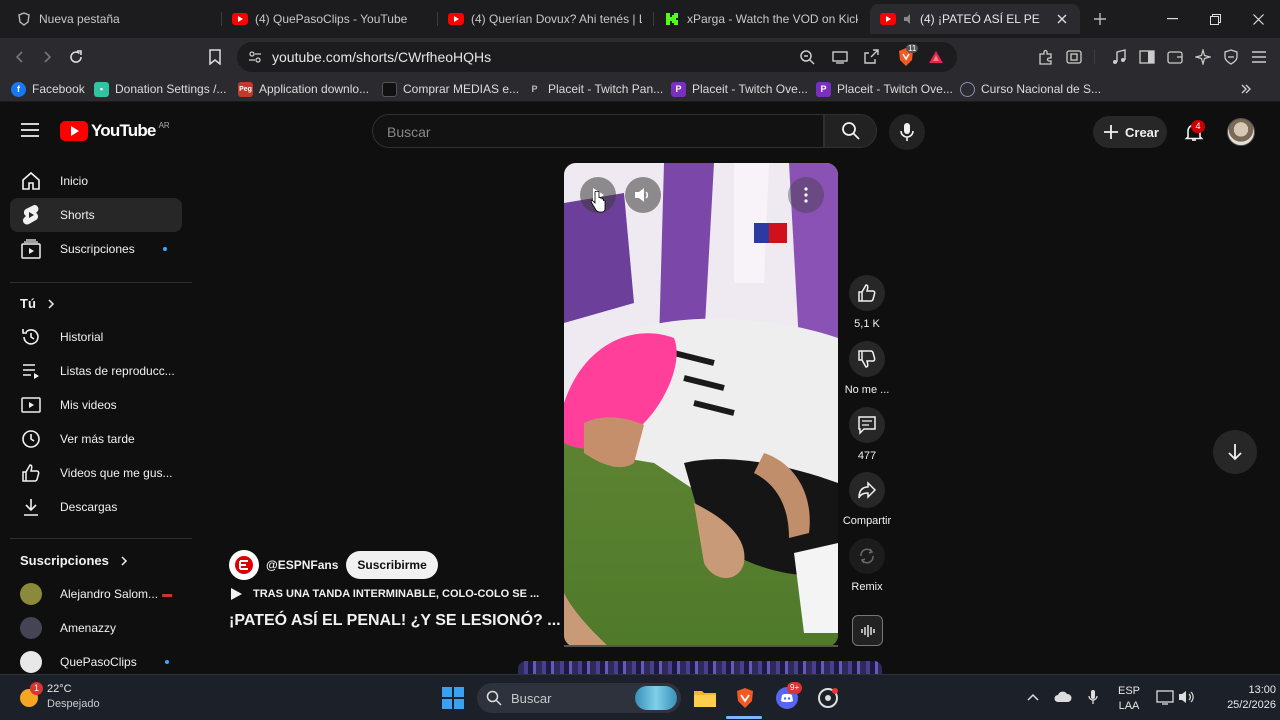  Describe the element at coordinates (745, 698) in the screenshot. I see `brave-taskbar-button` at that location.